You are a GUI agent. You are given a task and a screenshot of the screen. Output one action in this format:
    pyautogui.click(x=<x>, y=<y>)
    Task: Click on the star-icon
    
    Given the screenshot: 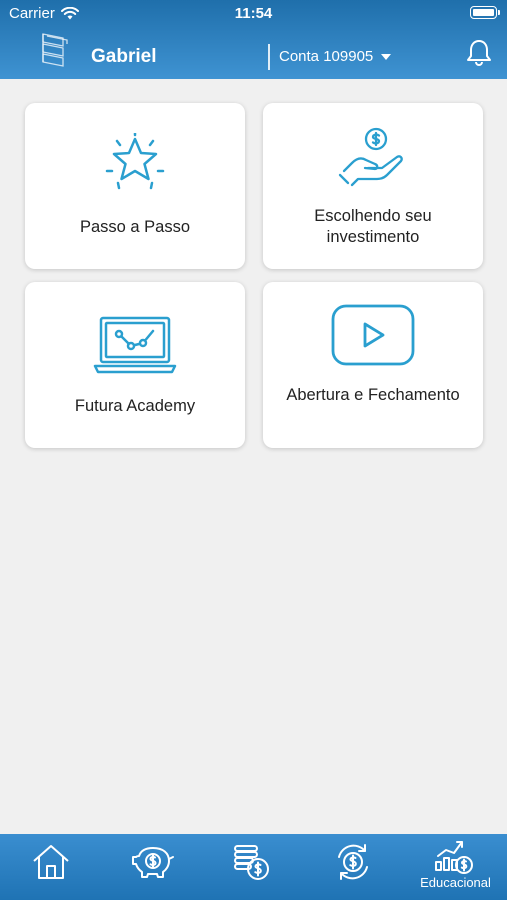 What is the action you would take?
    pyautogui.click(x=135, y=161)
    